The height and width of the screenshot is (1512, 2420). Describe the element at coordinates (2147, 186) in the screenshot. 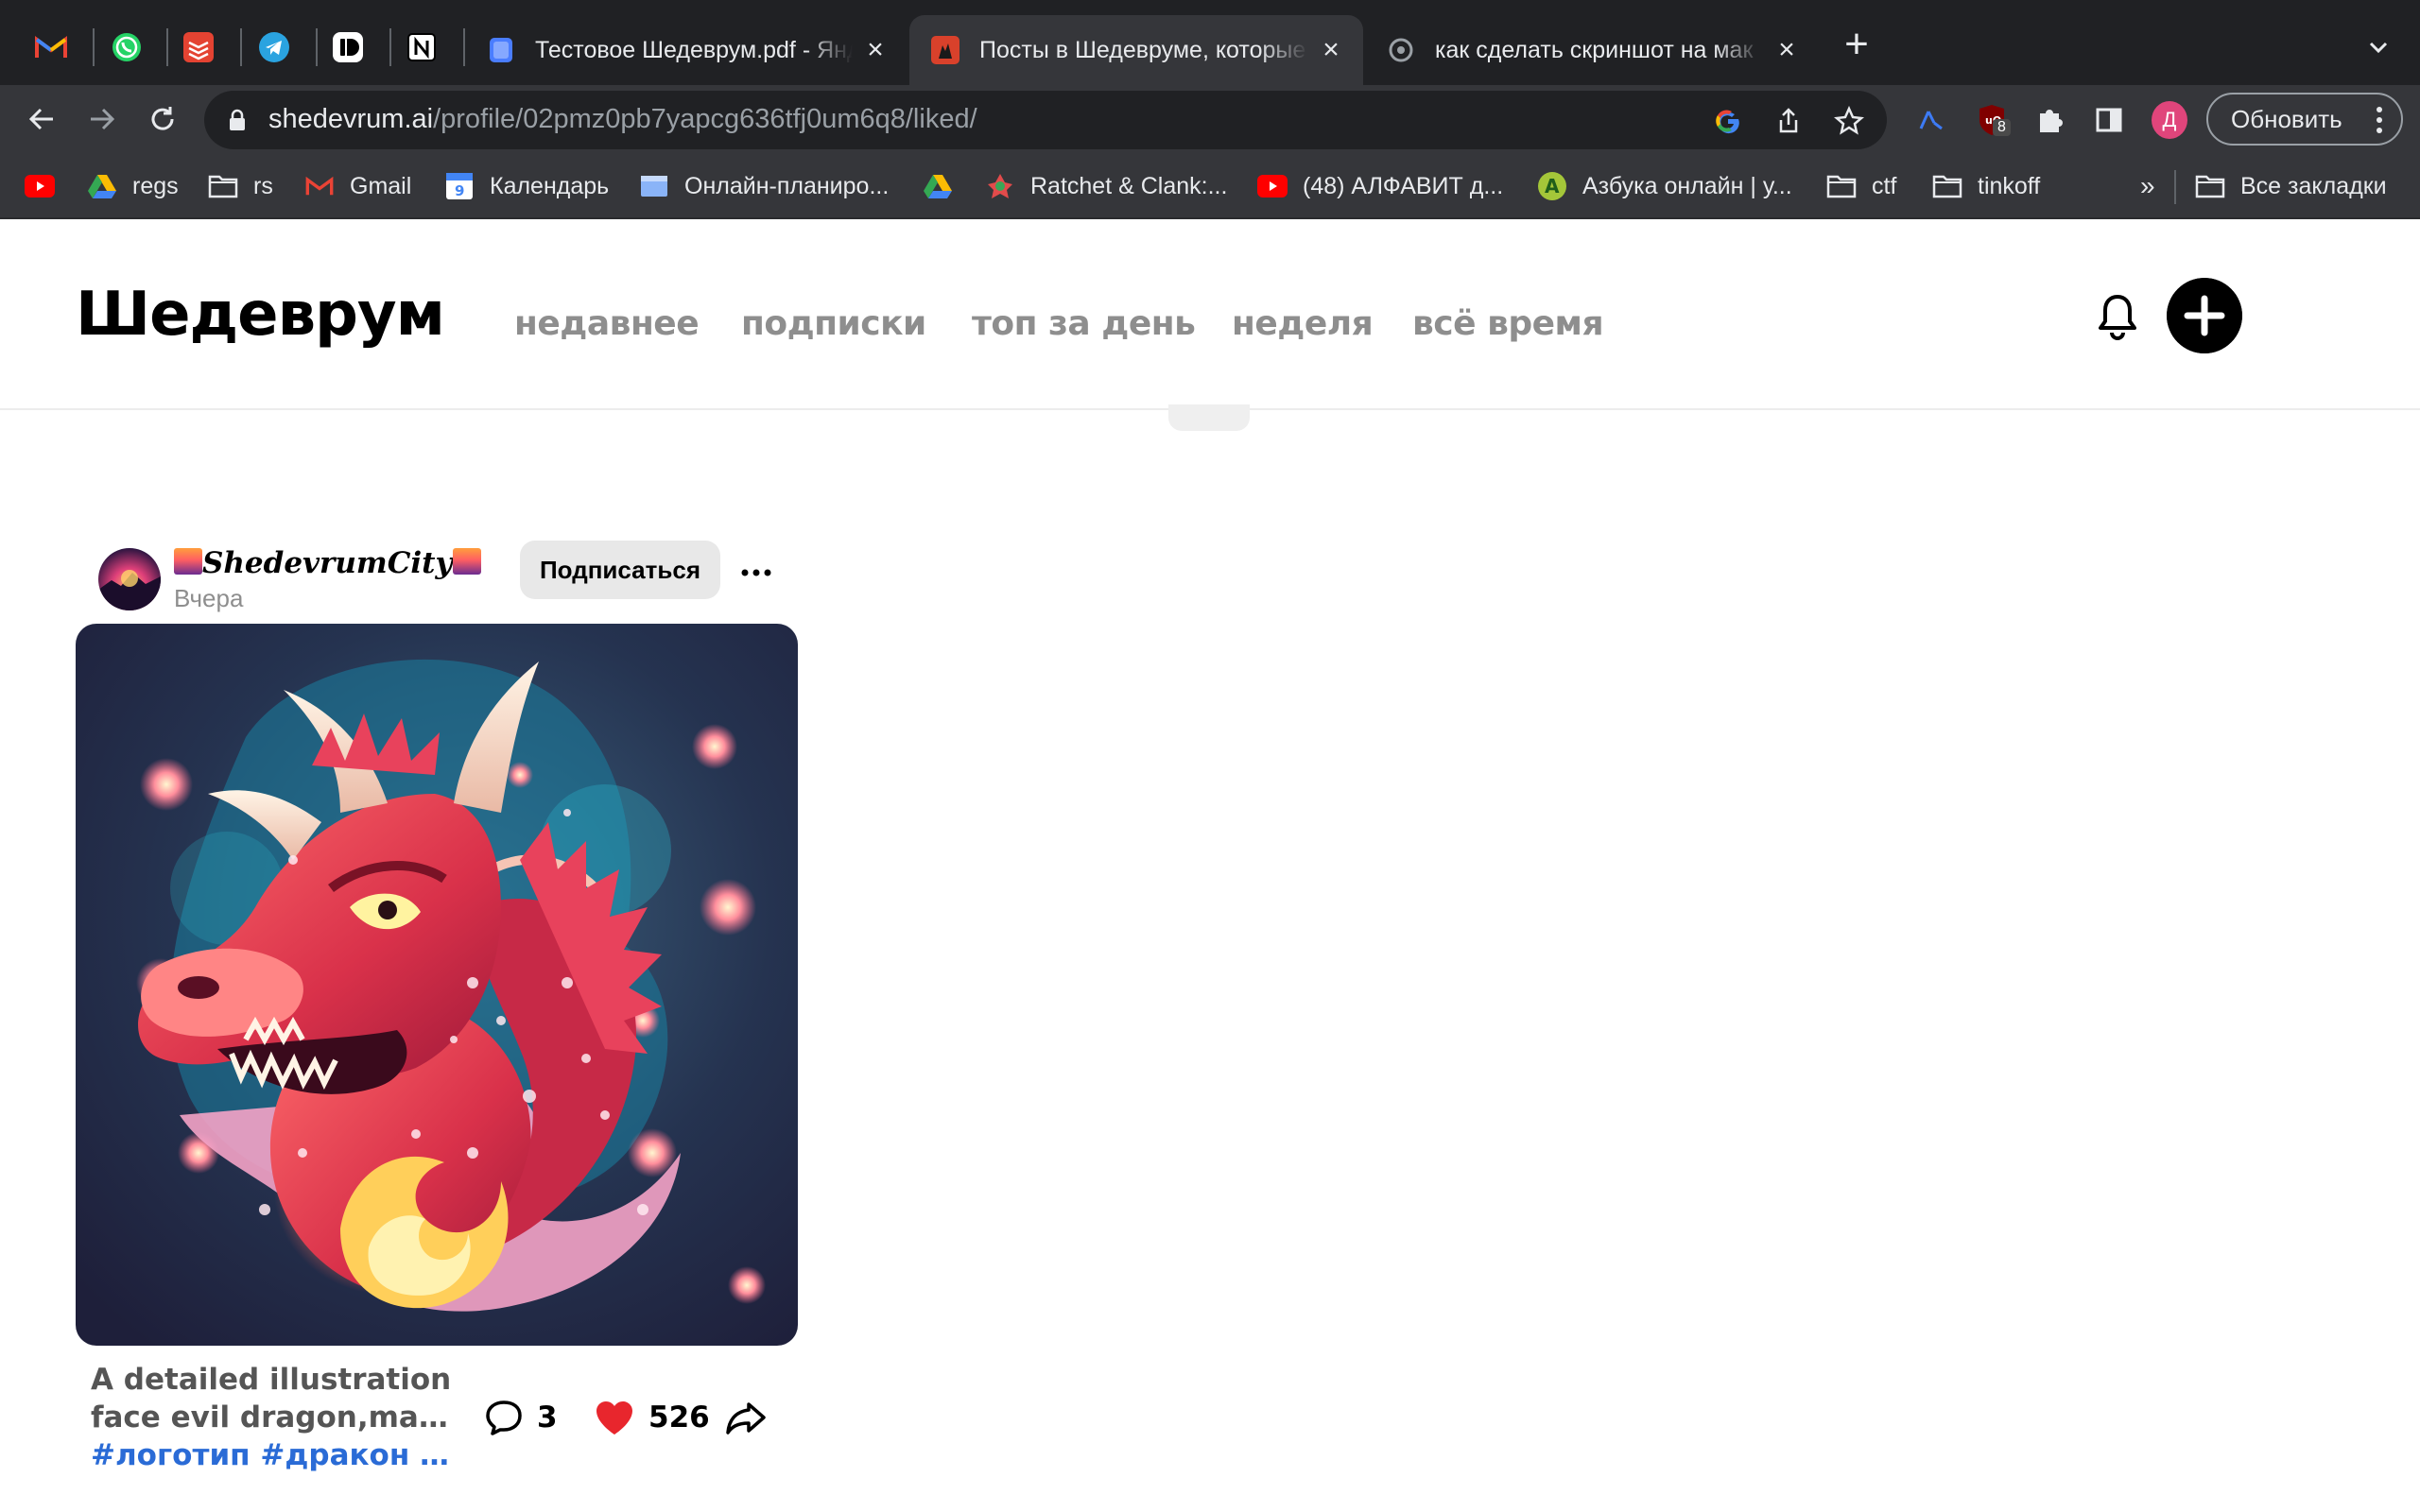

I see `bookmarks-overflow-button: »` at that location.